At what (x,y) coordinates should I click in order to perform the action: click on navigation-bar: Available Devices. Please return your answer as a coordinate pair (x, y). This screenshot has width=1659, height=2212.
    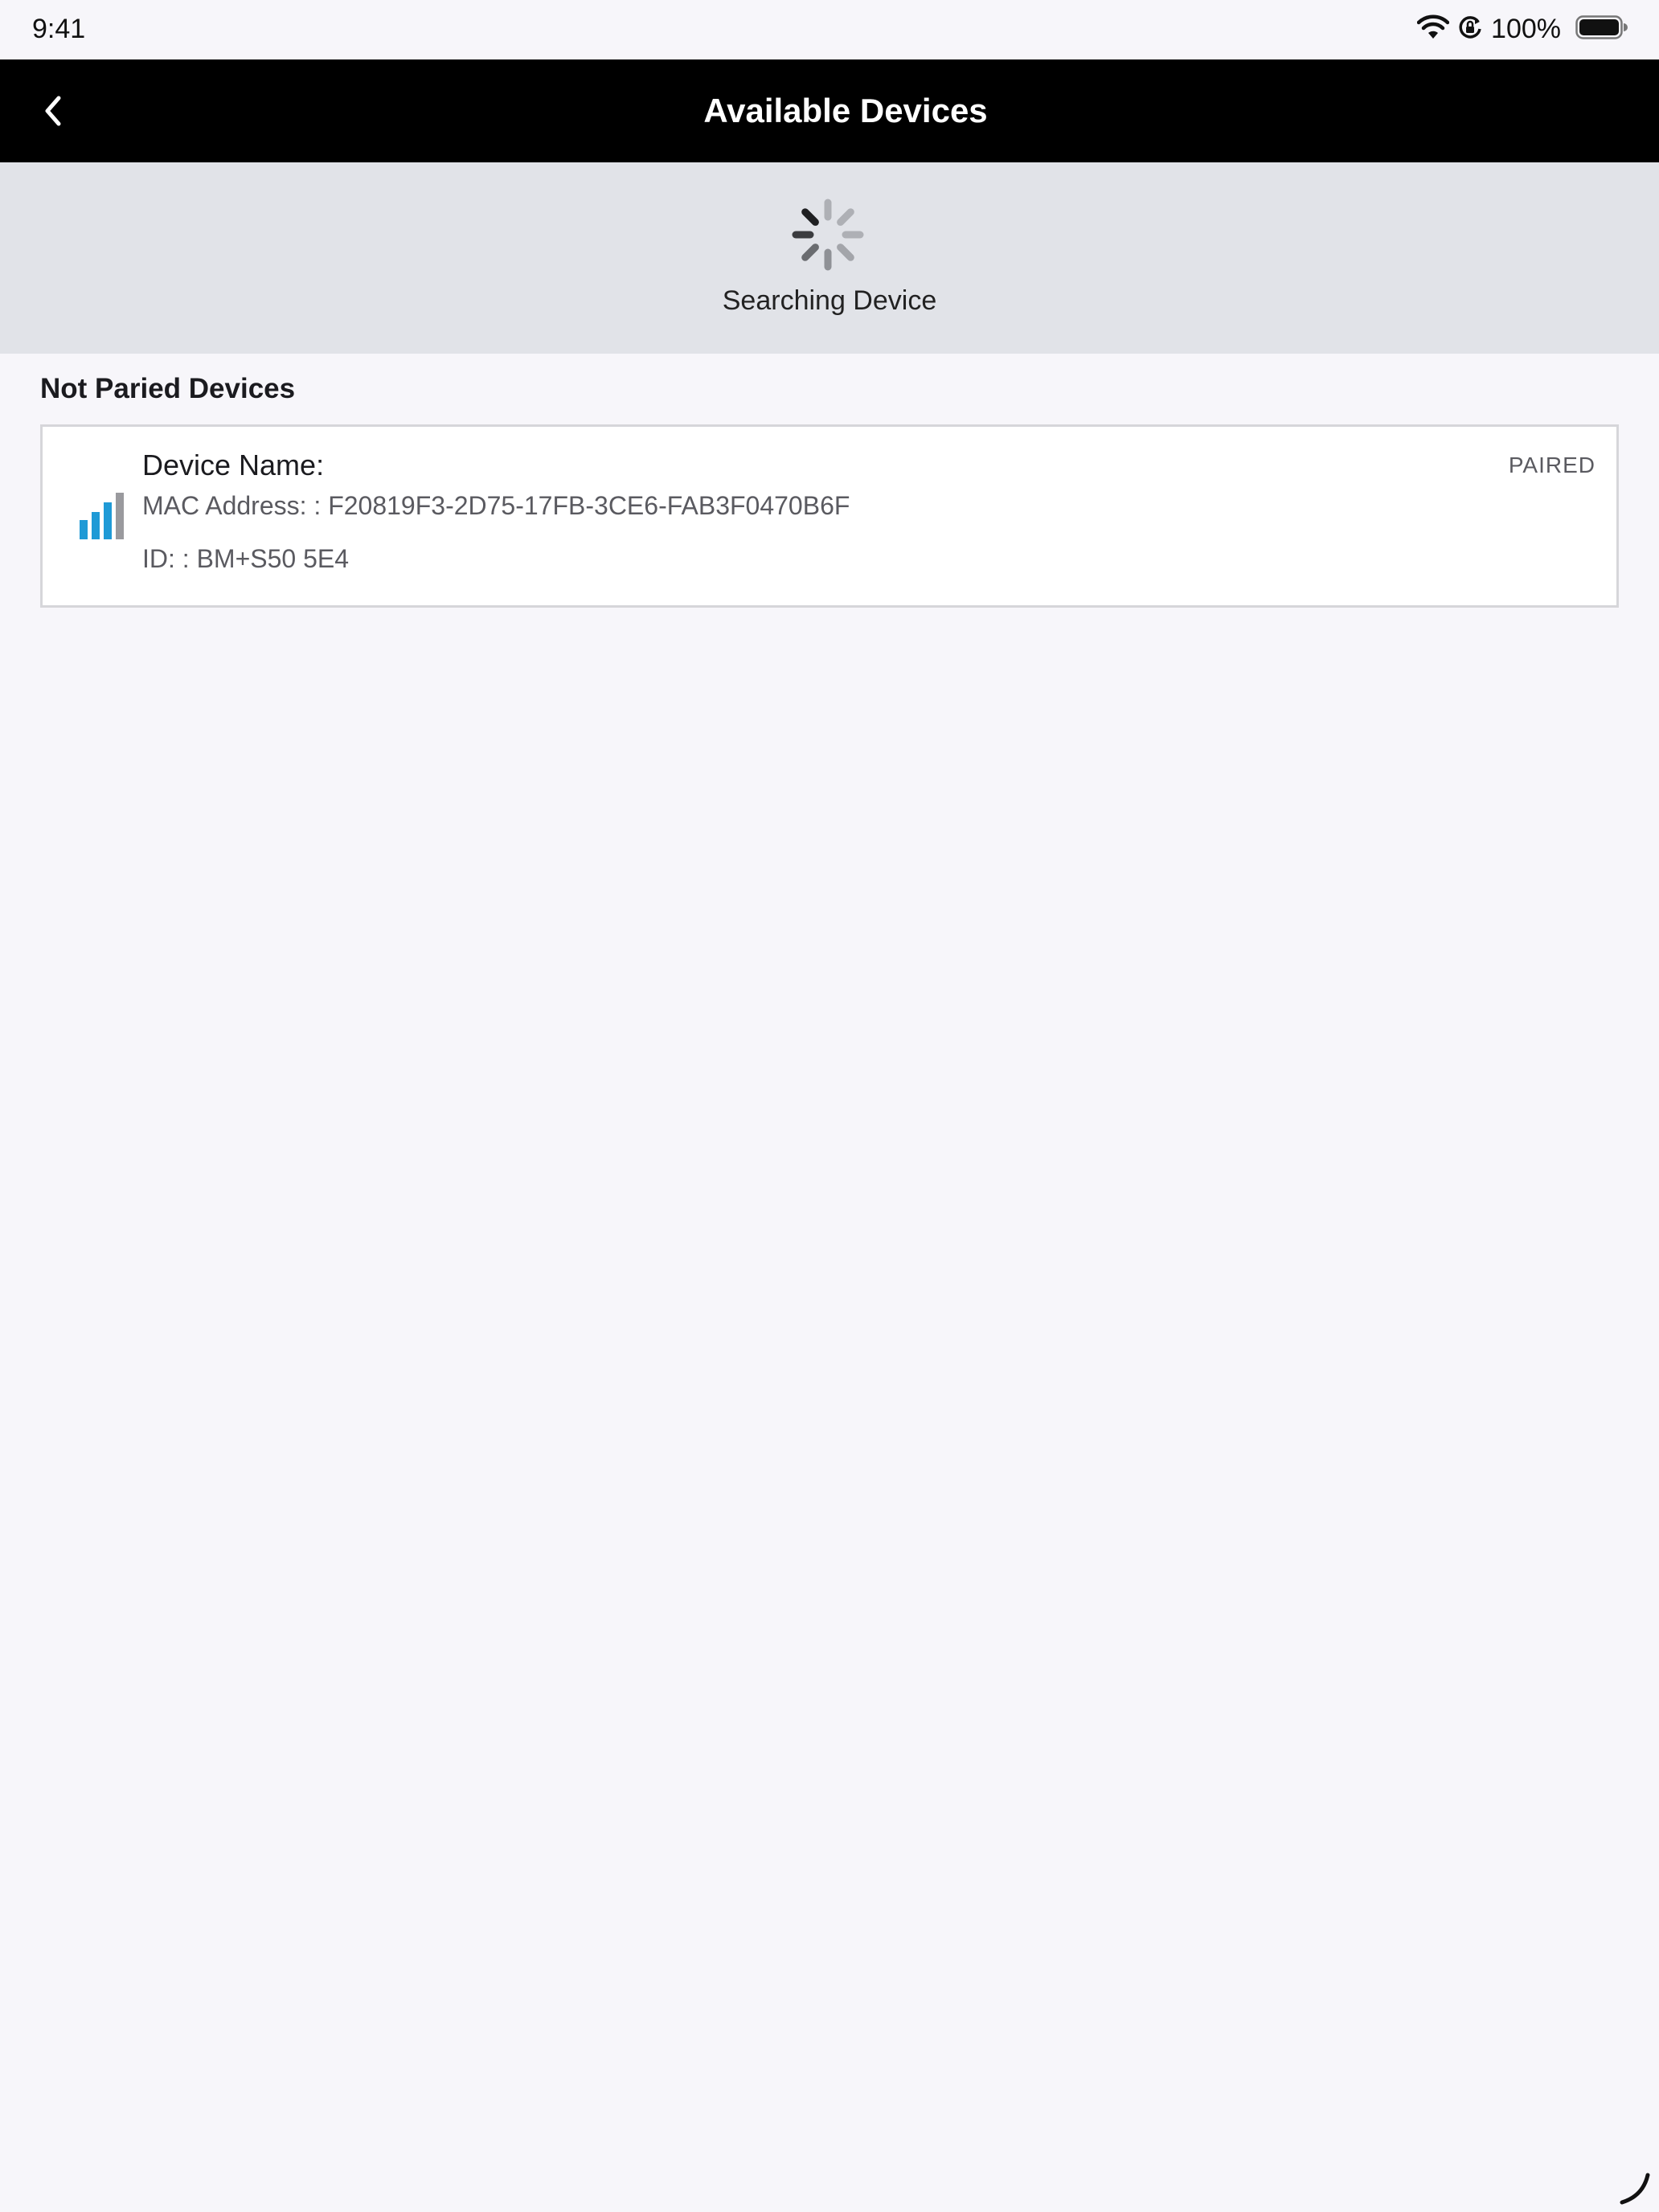
    Looking at the image, I should click on (829, 111).